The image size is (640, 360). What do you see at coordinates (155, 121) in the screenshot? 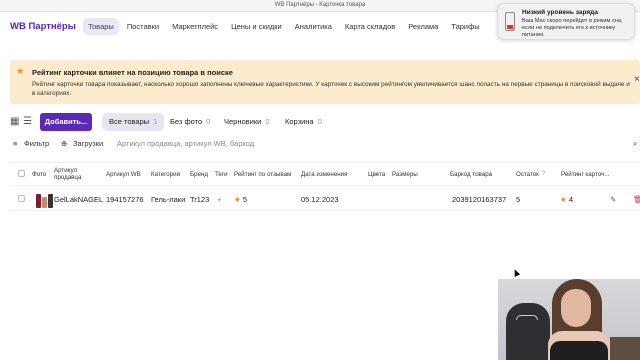
I see `tab-count: 1` at bounding box center [155, 121].